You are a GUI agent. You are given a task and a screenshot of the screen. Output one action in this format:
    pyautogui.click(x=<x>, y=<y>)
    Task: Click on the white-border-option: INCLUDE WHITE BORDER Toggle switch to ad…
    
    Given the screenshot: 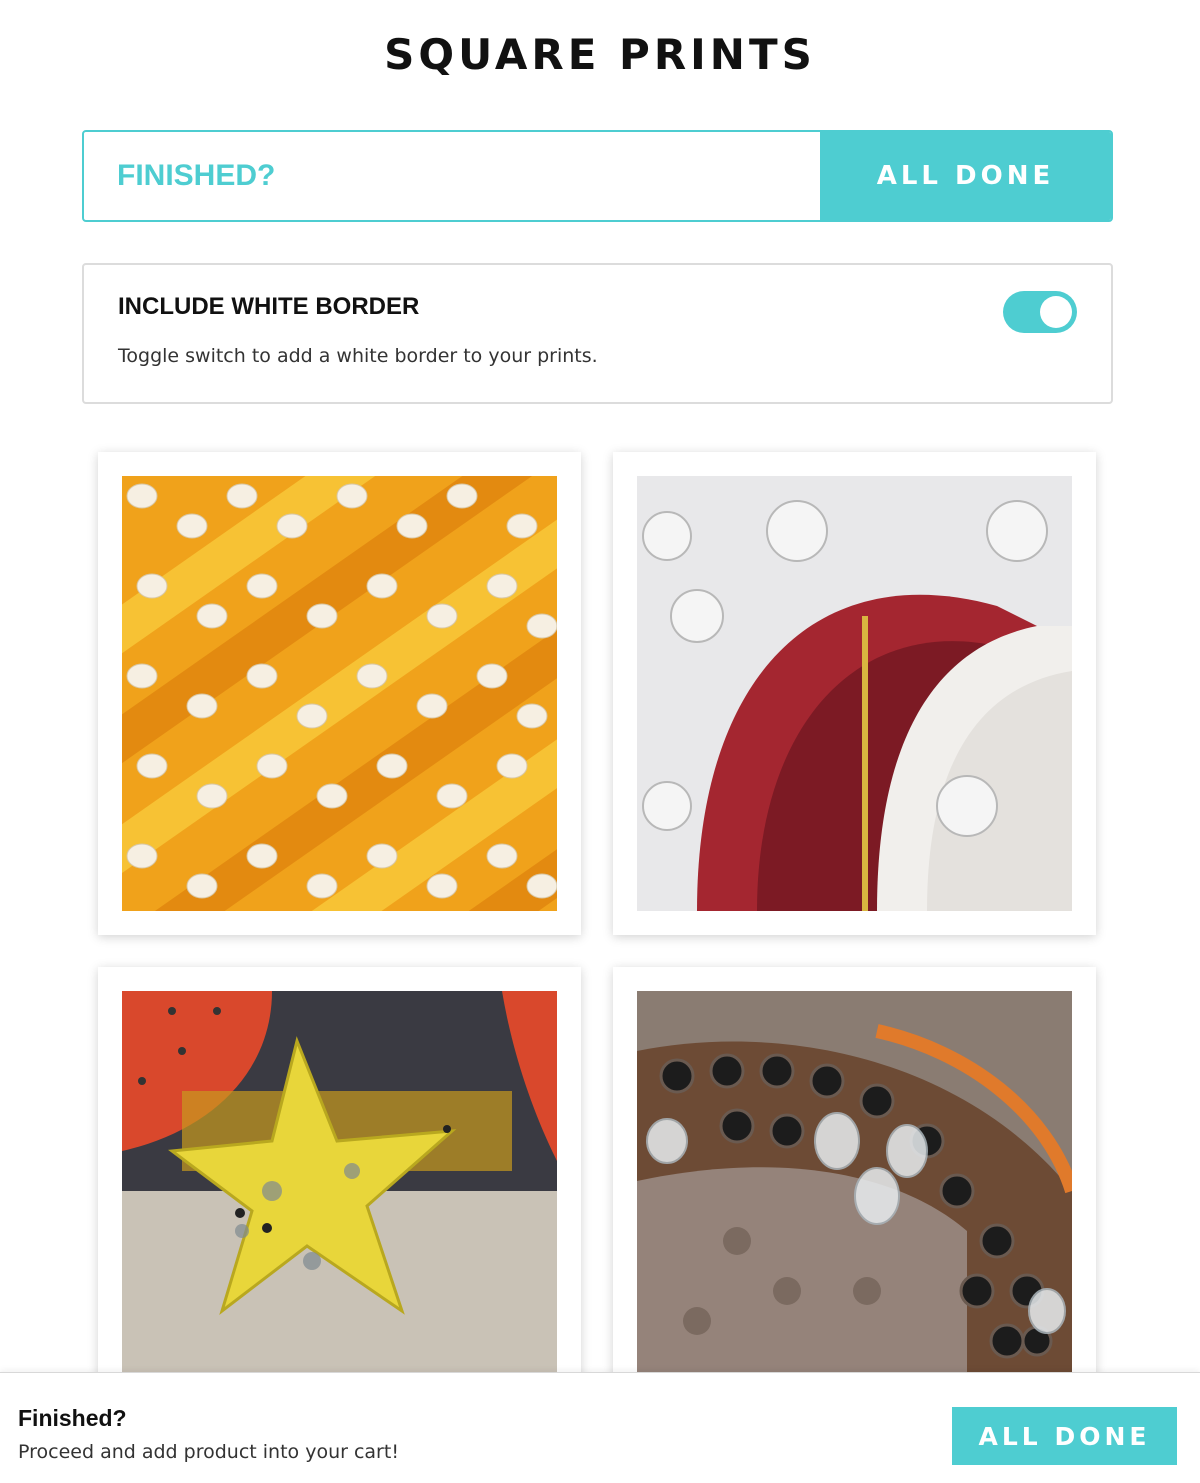 What is the action you would take?
    pyautogui.click(x=597, y=333)
    